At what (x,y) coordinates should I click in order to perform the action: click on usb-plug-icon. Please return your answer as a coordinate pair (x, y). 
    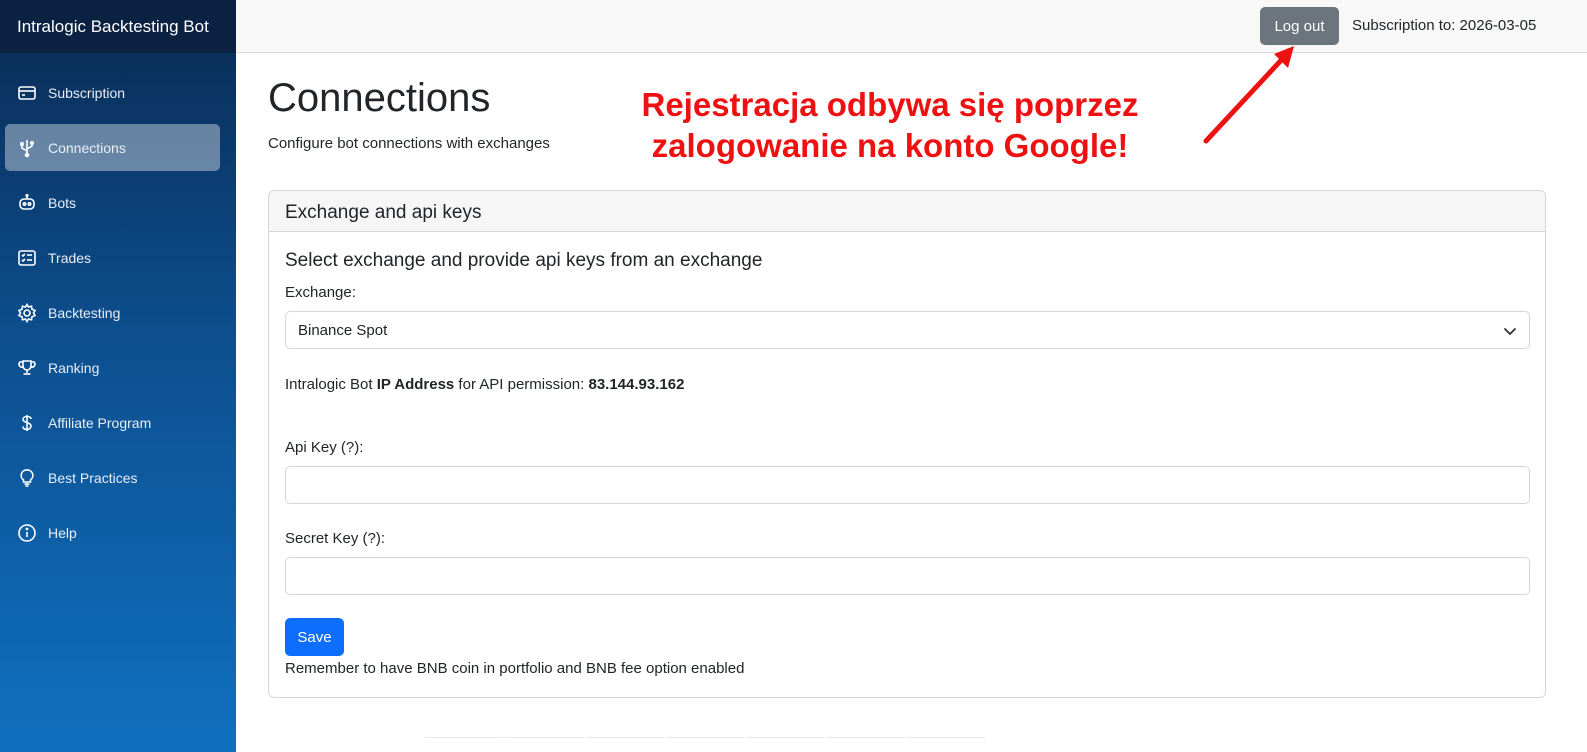
    Looking at the image, I should click on (27, 148).